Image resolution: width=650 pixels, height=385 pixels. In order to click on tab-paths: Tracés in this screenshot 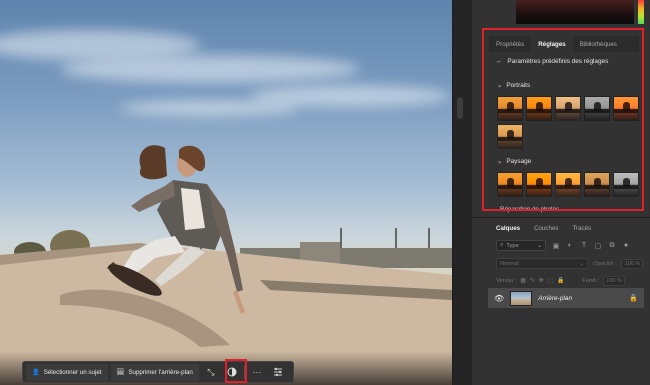, I will do `click(582, 228)`.